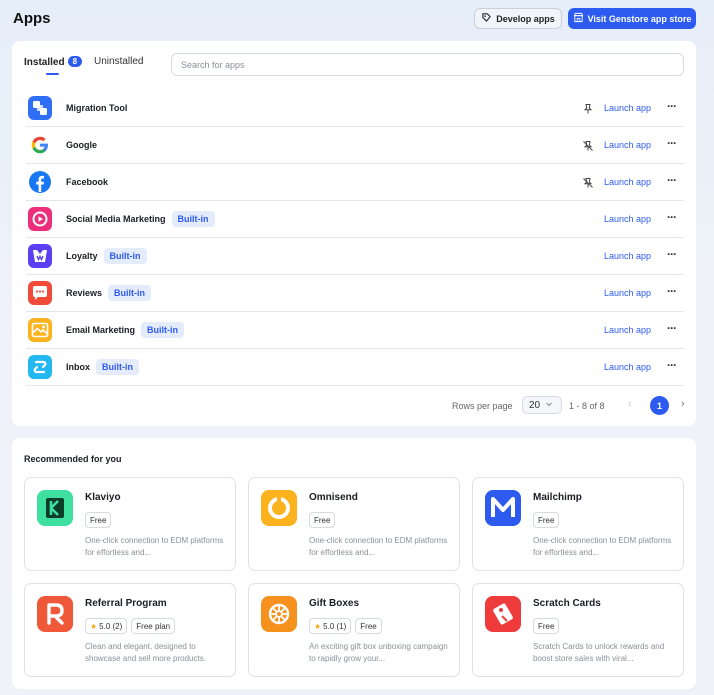 The image size is (714, 695). Describe the element at coordinates (542, 405) in the screenshot. I see `rows-per-page-select: 20` at that location.